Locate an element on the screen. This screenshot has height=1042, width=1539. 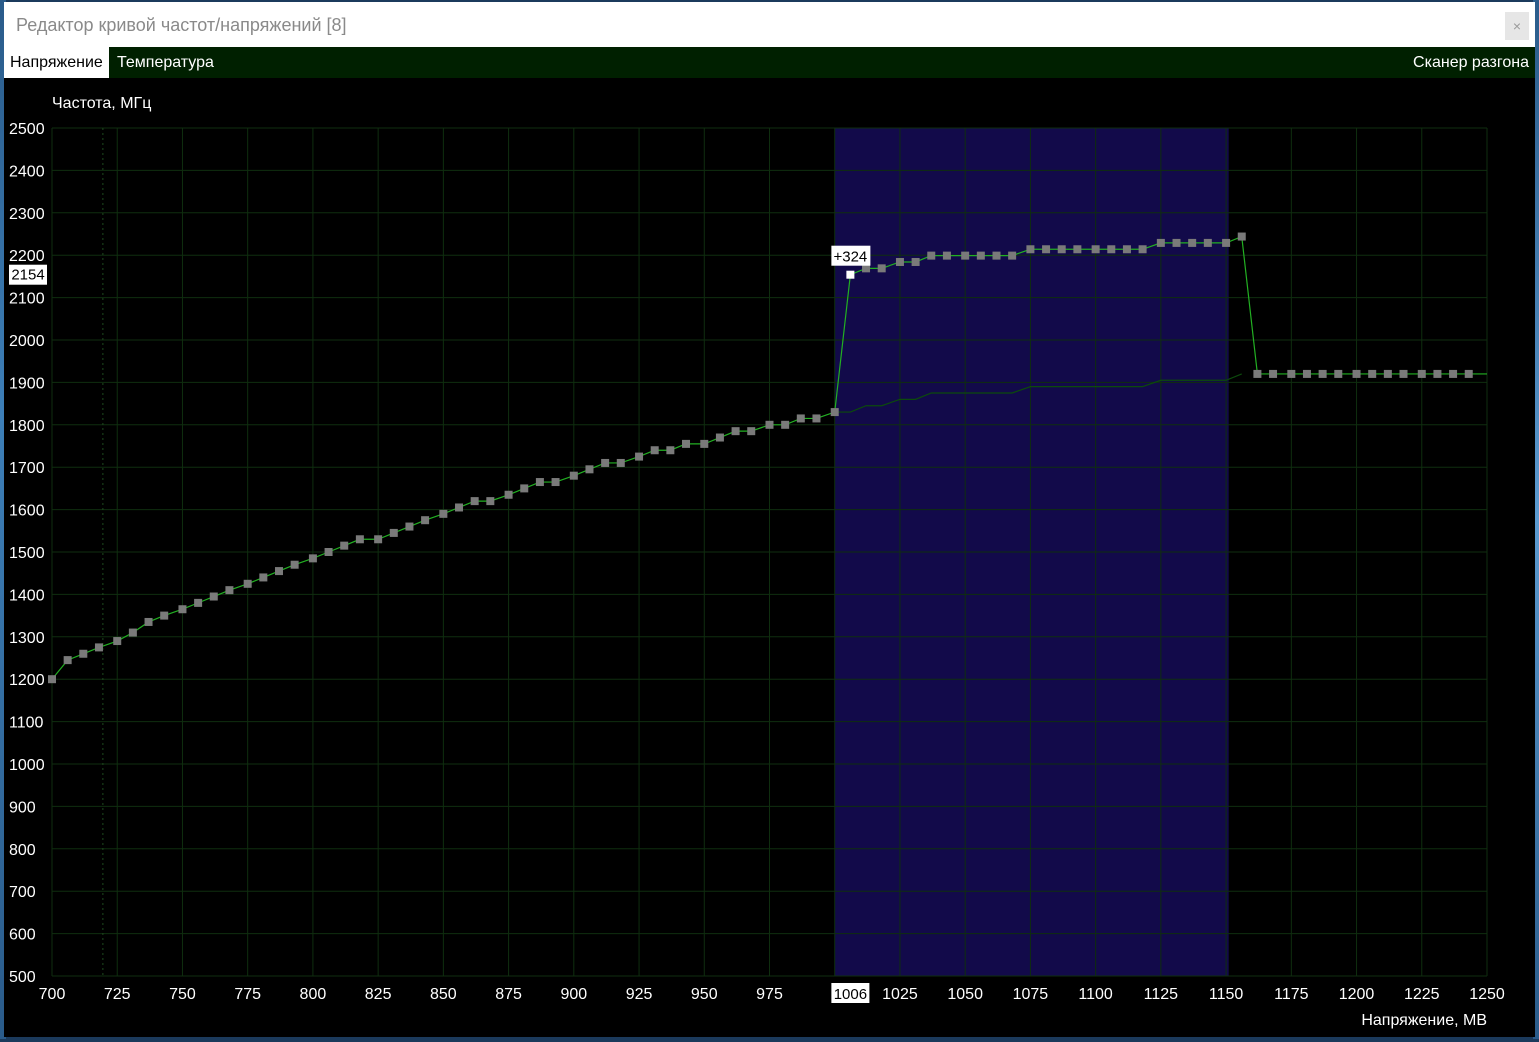
y-tick-label: 1500 is located at coordinates (27, 553).